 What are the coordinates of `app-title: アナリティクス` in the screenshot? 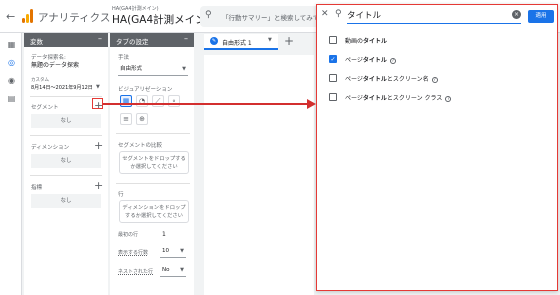 It's located at (74, 18).